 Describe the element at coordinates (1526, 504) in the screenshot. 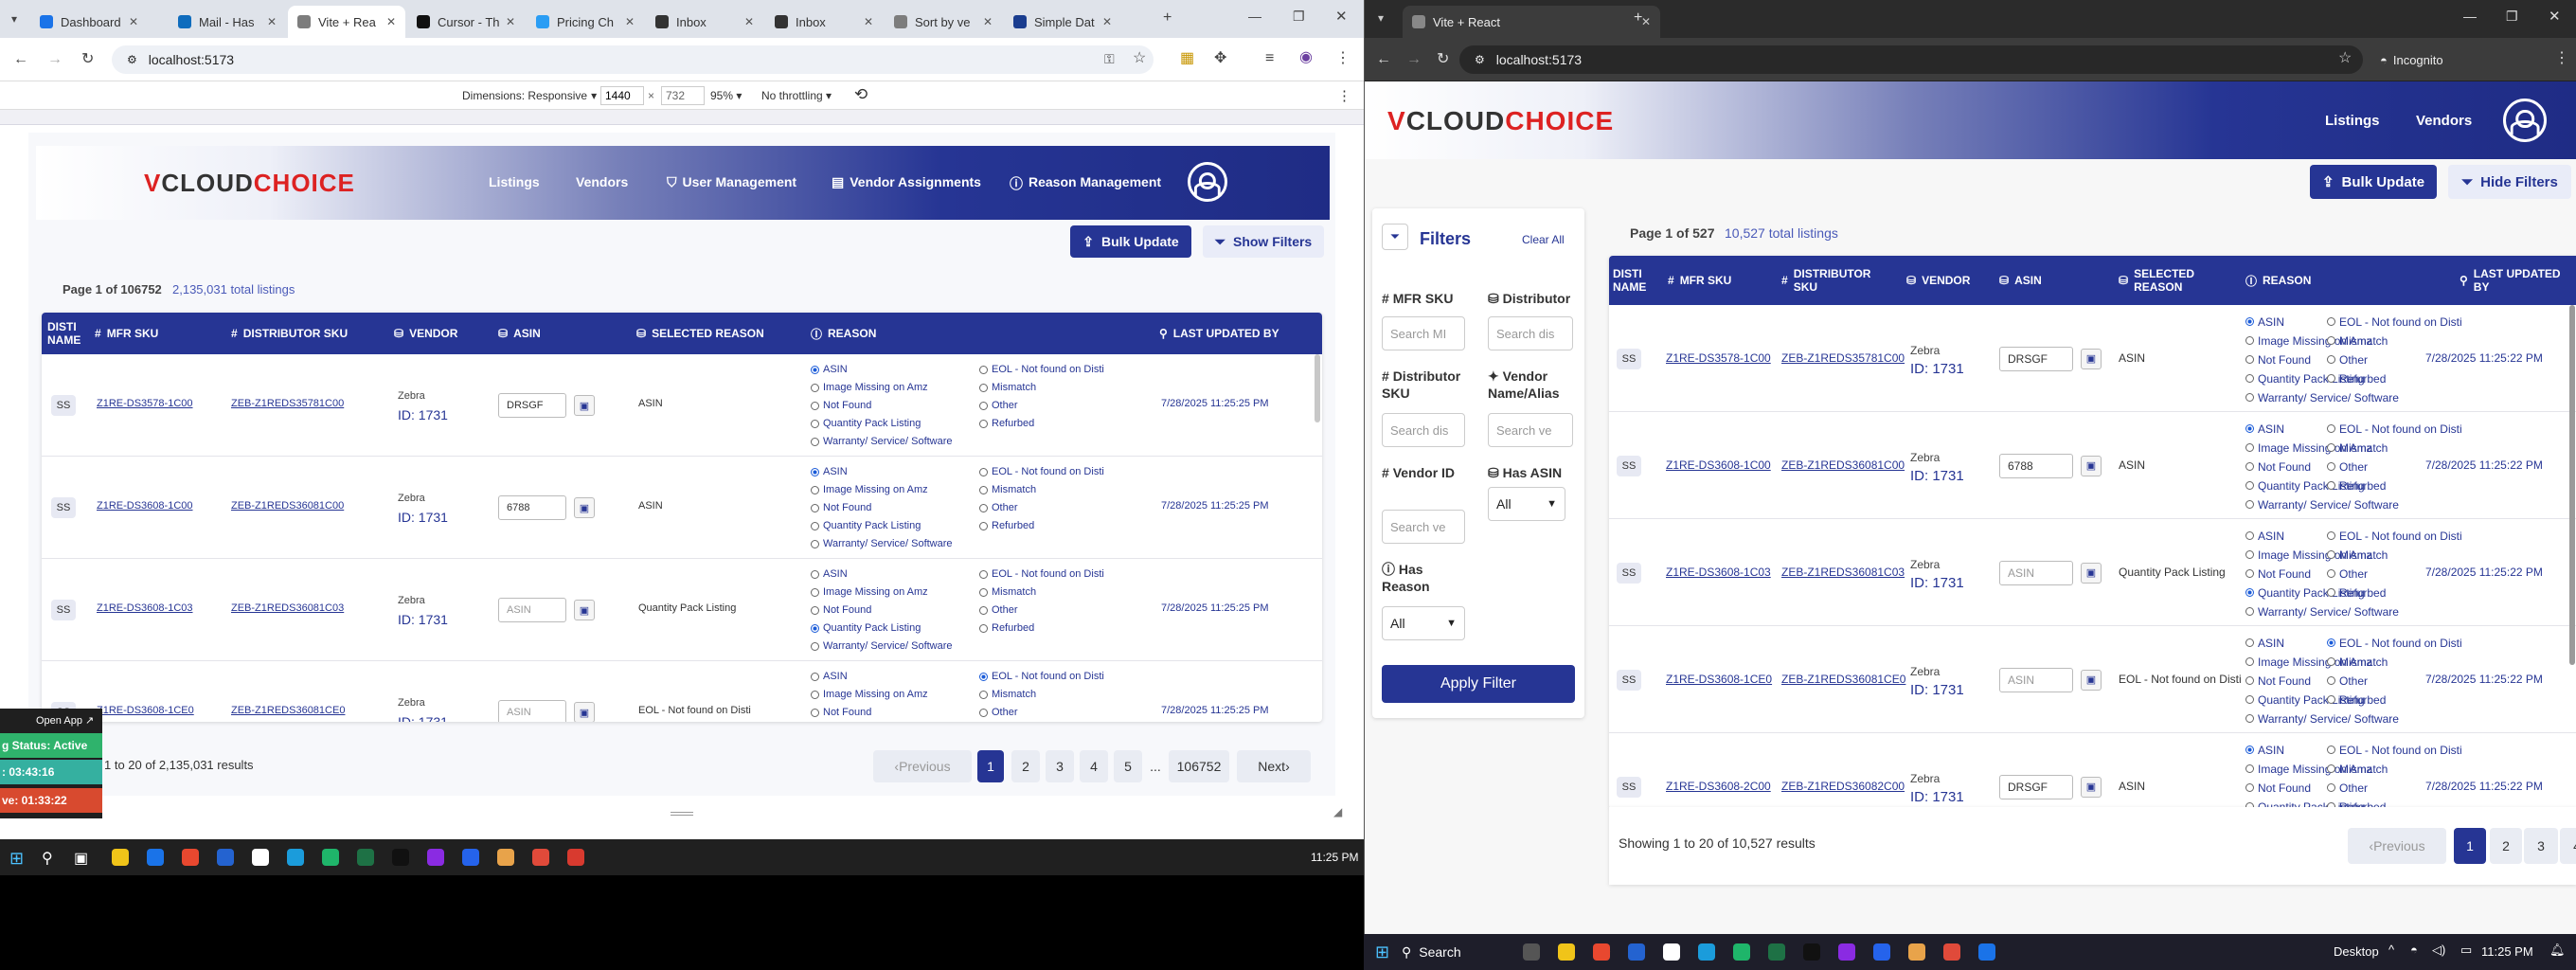

I see `has-asin-select: All ▼` at that location.